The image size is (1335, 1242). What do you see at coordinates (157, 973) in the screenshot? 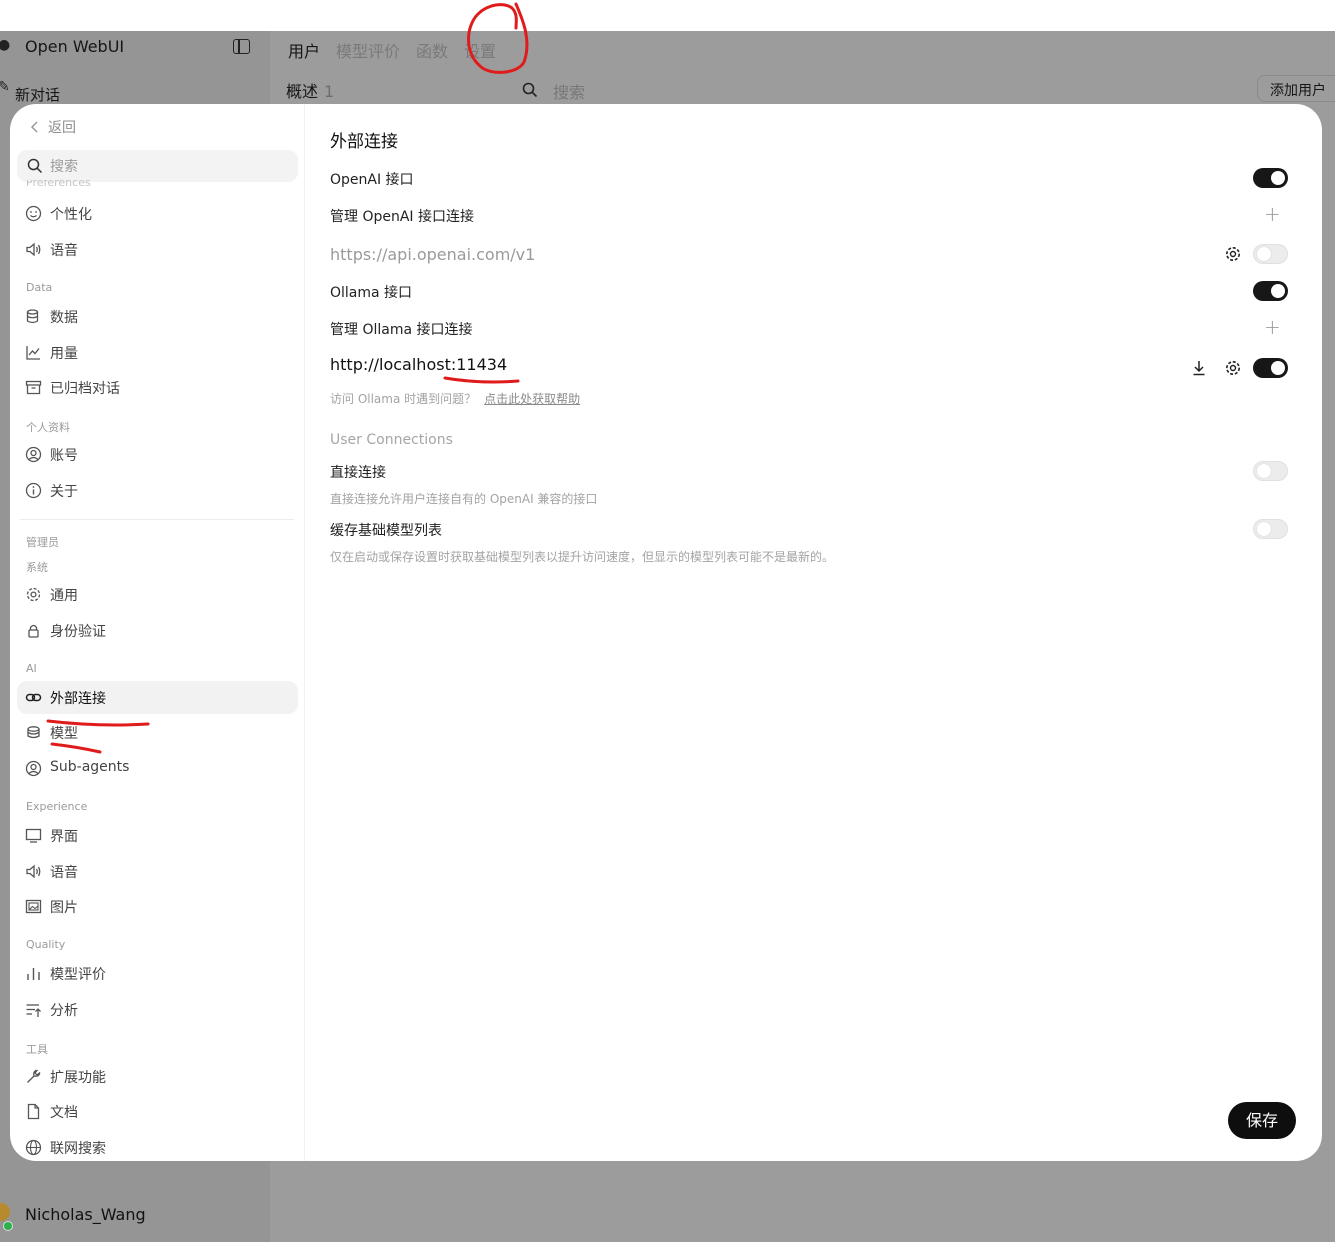
I see `sidebar-item-evaluations: 模型评价` at bounding box center [157, 973].